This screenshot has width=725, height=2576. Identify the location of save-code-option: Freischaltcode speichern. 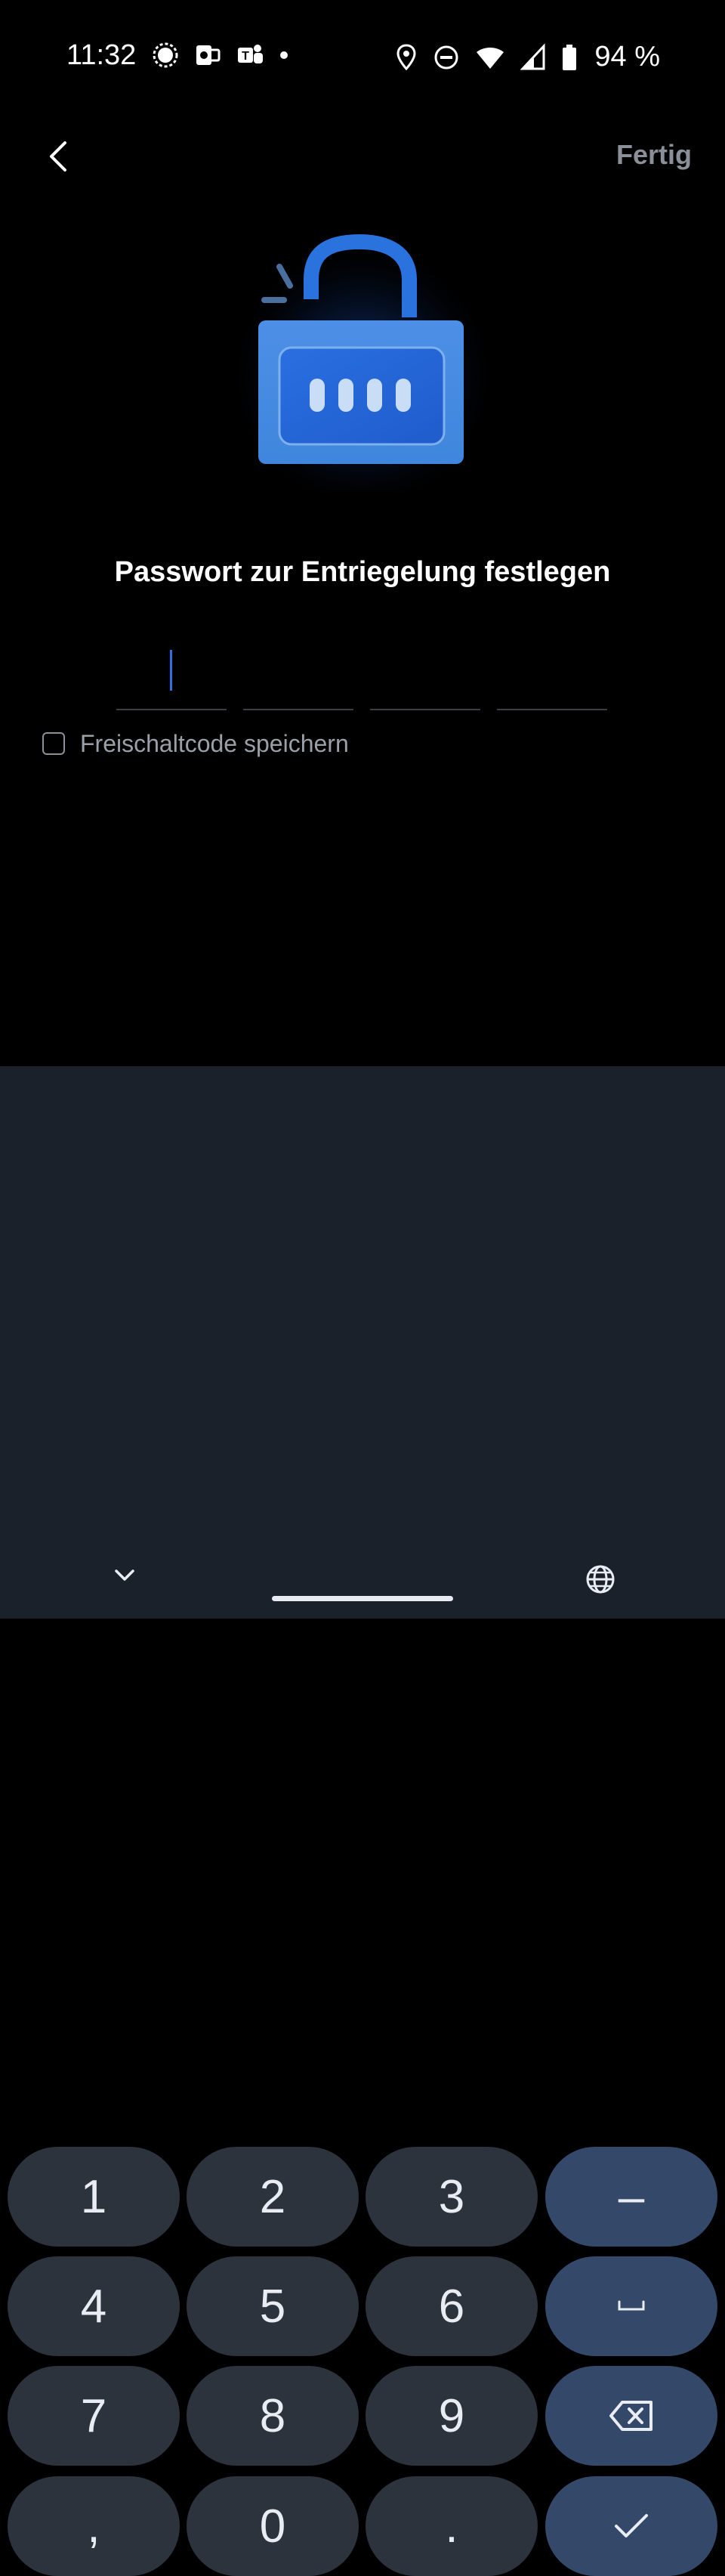
(195, 743).